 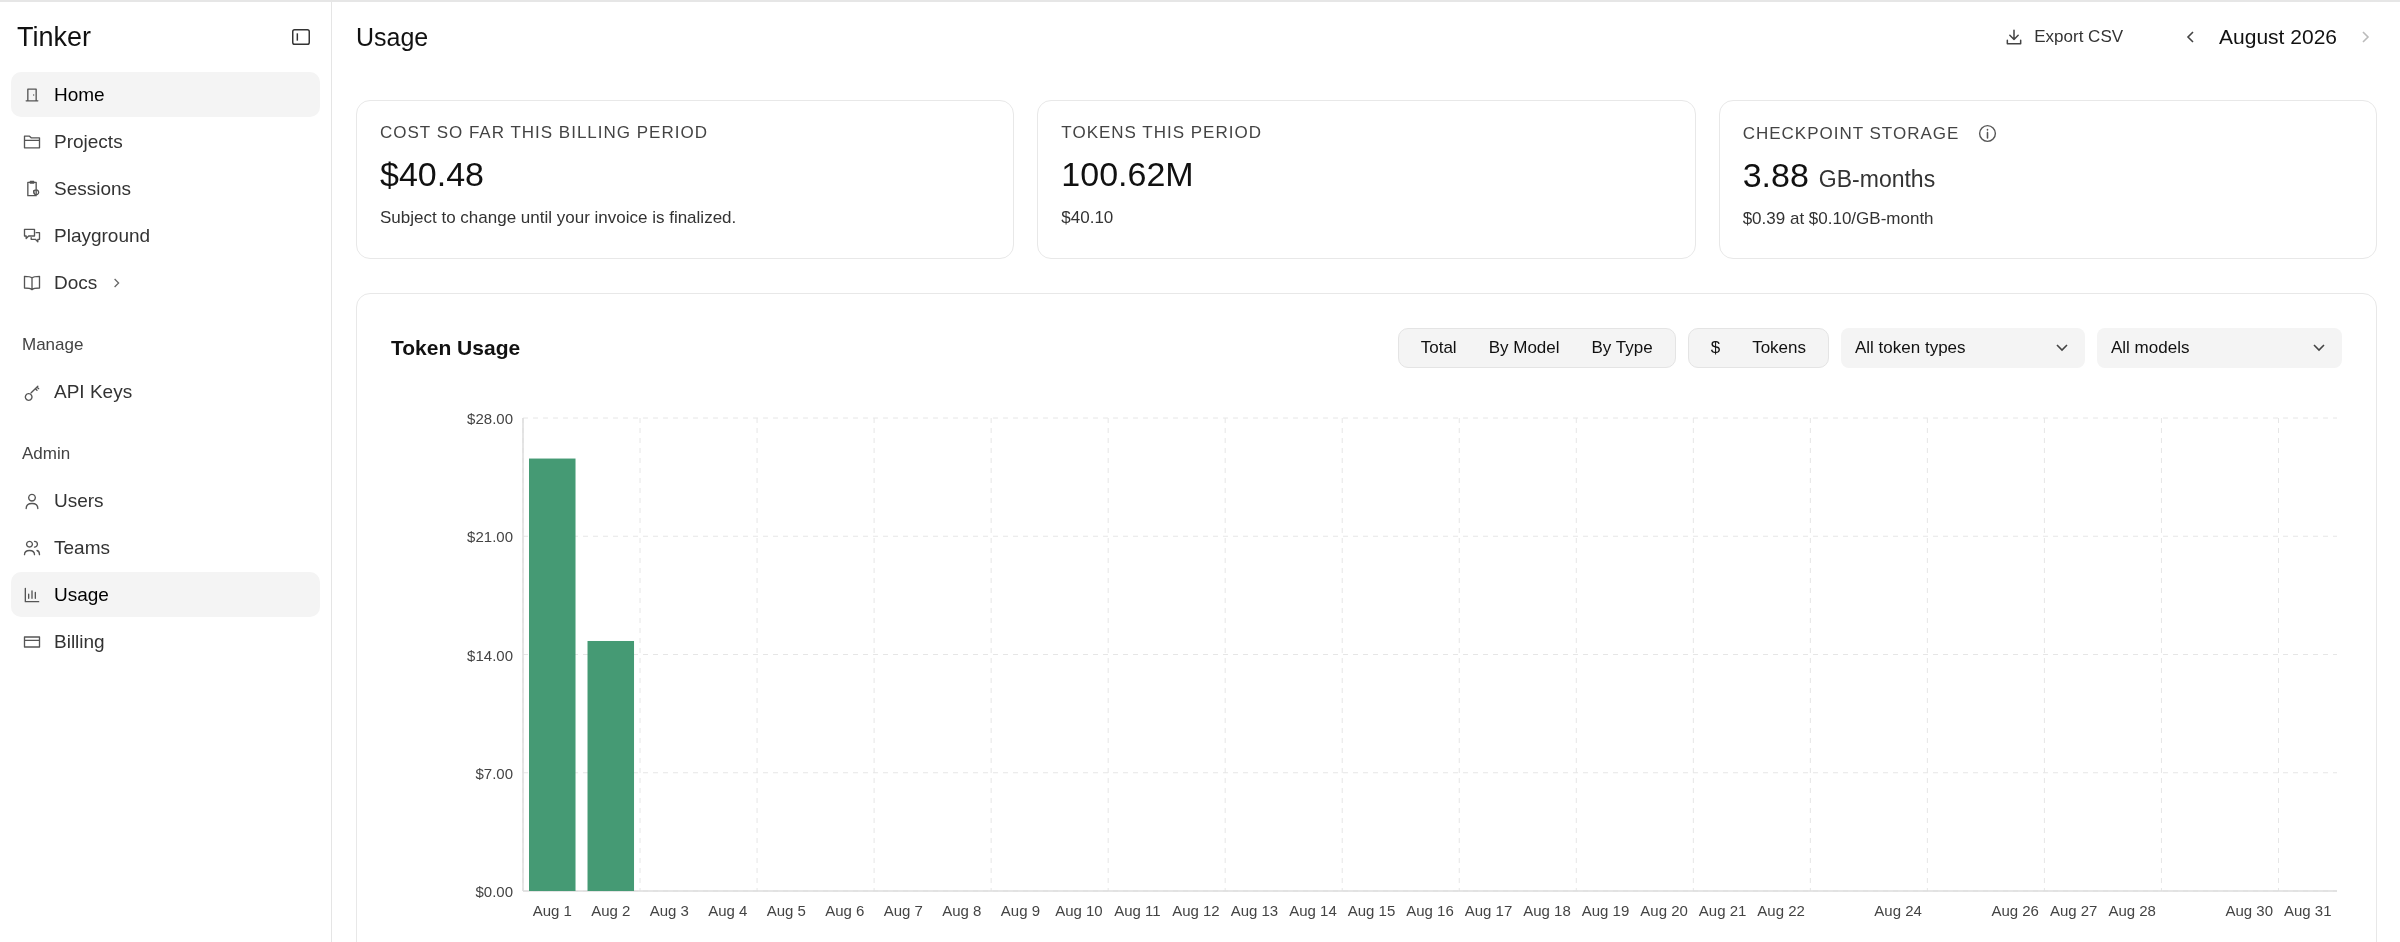 I want to click on x-tick-label: Aug 22, so click(x=1781, y=910).